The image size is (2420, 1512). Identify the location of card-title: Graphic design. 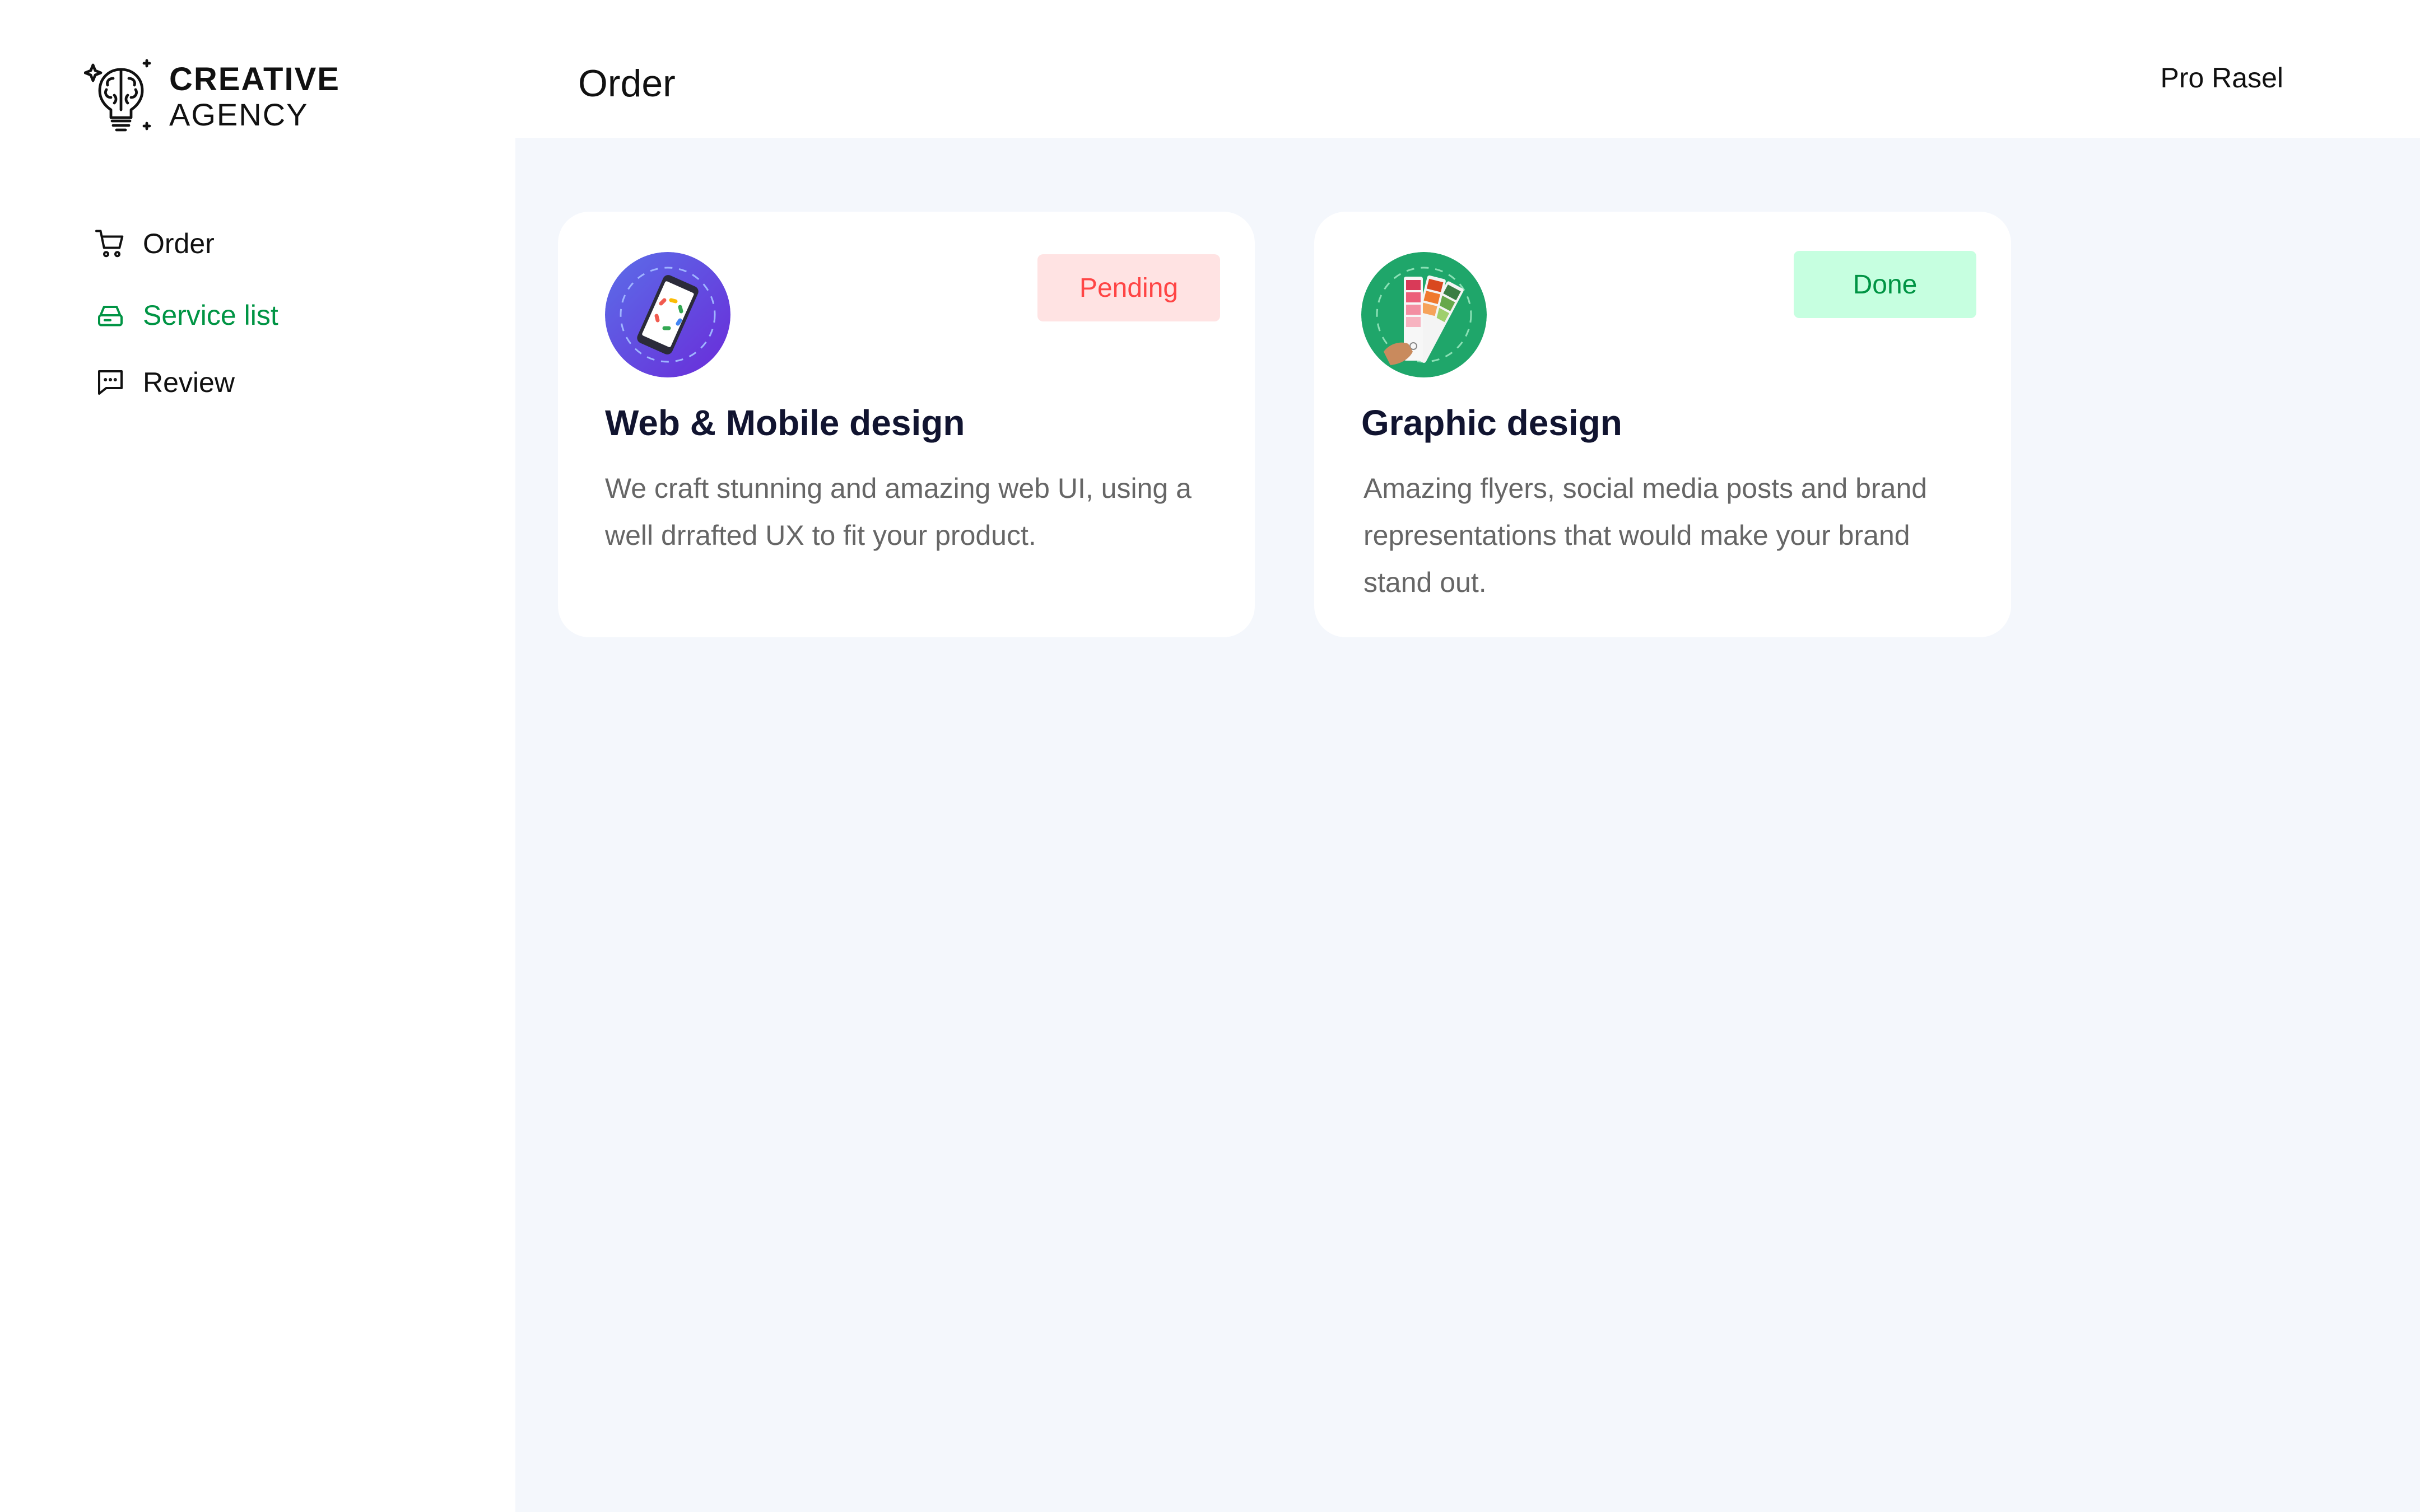
(1492, 423).